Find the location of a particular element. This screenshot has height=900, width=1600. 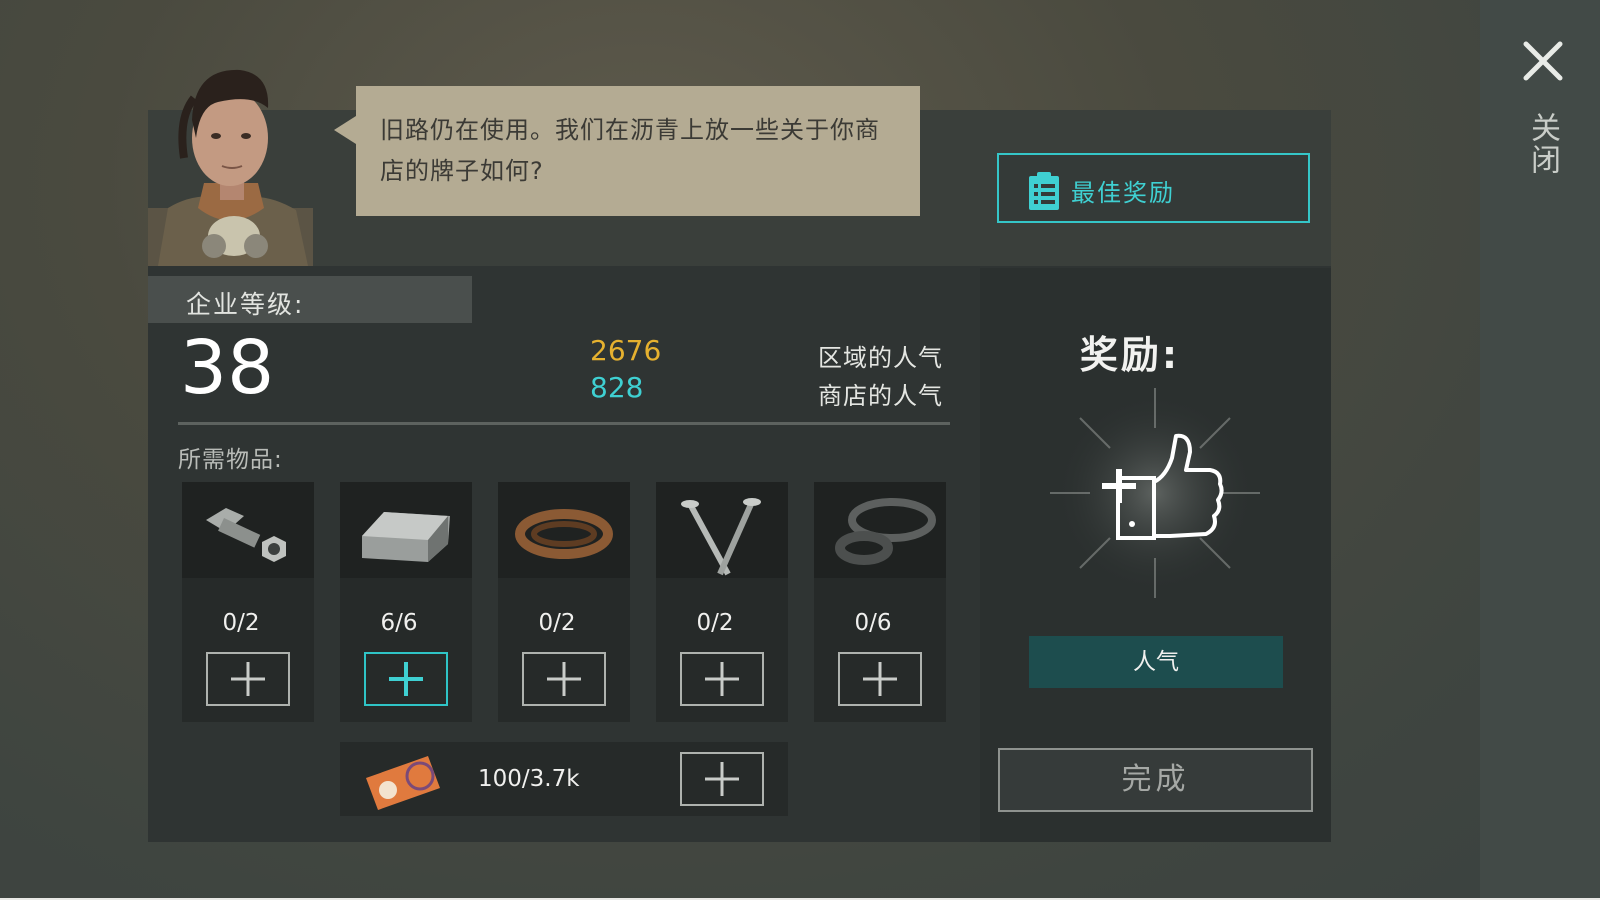

clipboard-icon is located at coordinates (1044, 191).